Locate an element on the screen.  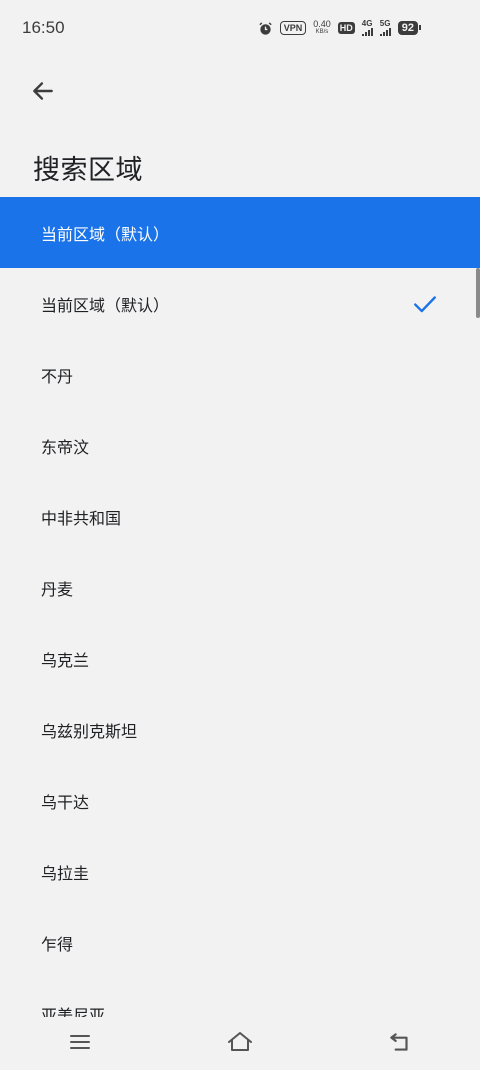
current-selection-header: 当前区域（默认） is located at coordinates (240, 232).